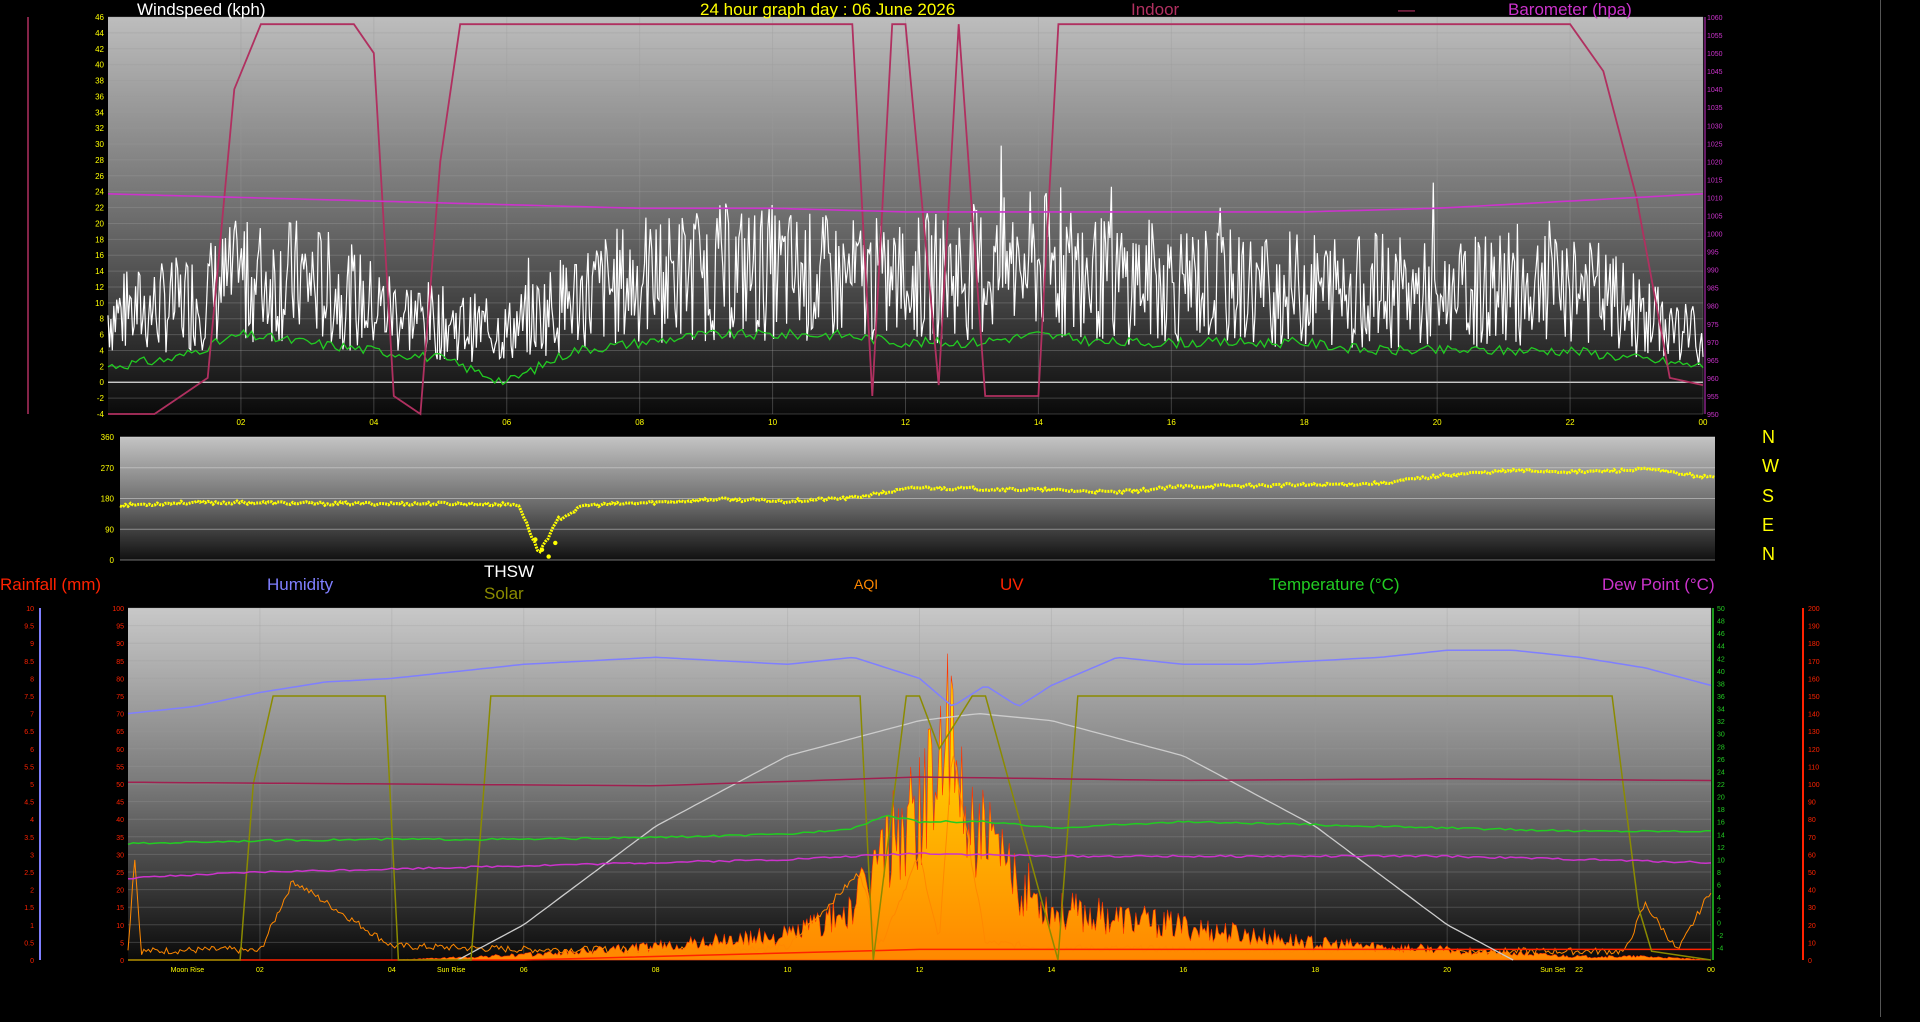  What do you see at coordinates (905, 422) in the screenshot?
I see `wind-x-tick-label: 12` at bounding box center [905, 422].